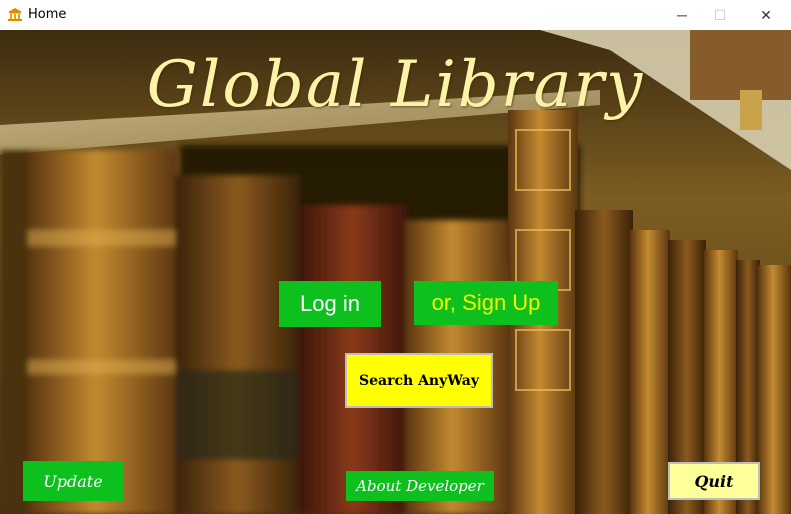  I want to click on window-title: Home, so click(47, 14).